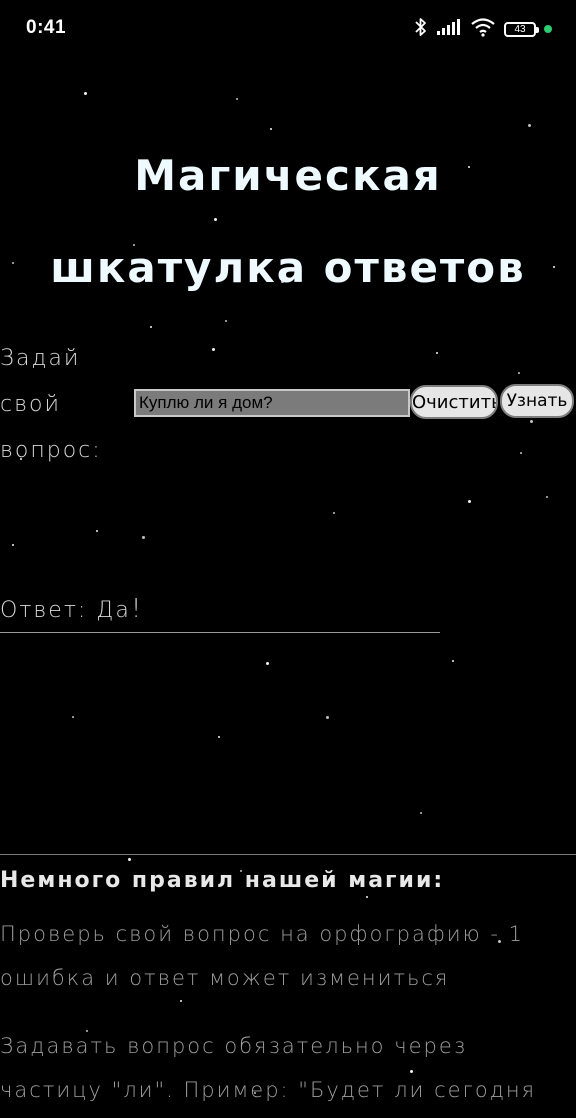 The height and width of the screenshot is (1118, 576). What do you see at coordinates (222, 880) in the screenshot?
I see `rules-heading: Немного правил нашей магии:` at bounding box center [222, 880].